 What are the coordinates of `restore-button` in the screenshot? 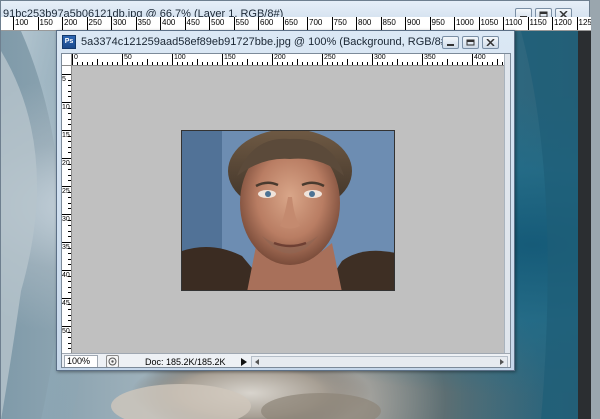 It's located at (470, 42).